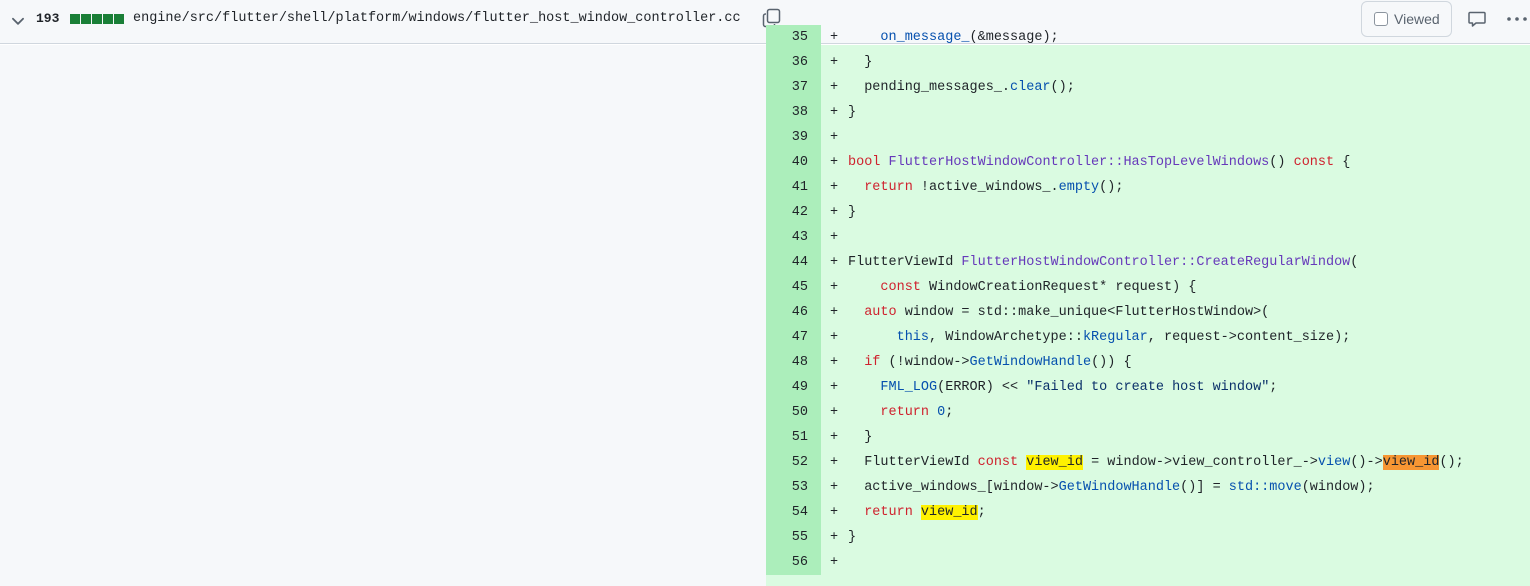 The image size is (1530, 586). I want to click on line-number: 43, so click(793, 237).